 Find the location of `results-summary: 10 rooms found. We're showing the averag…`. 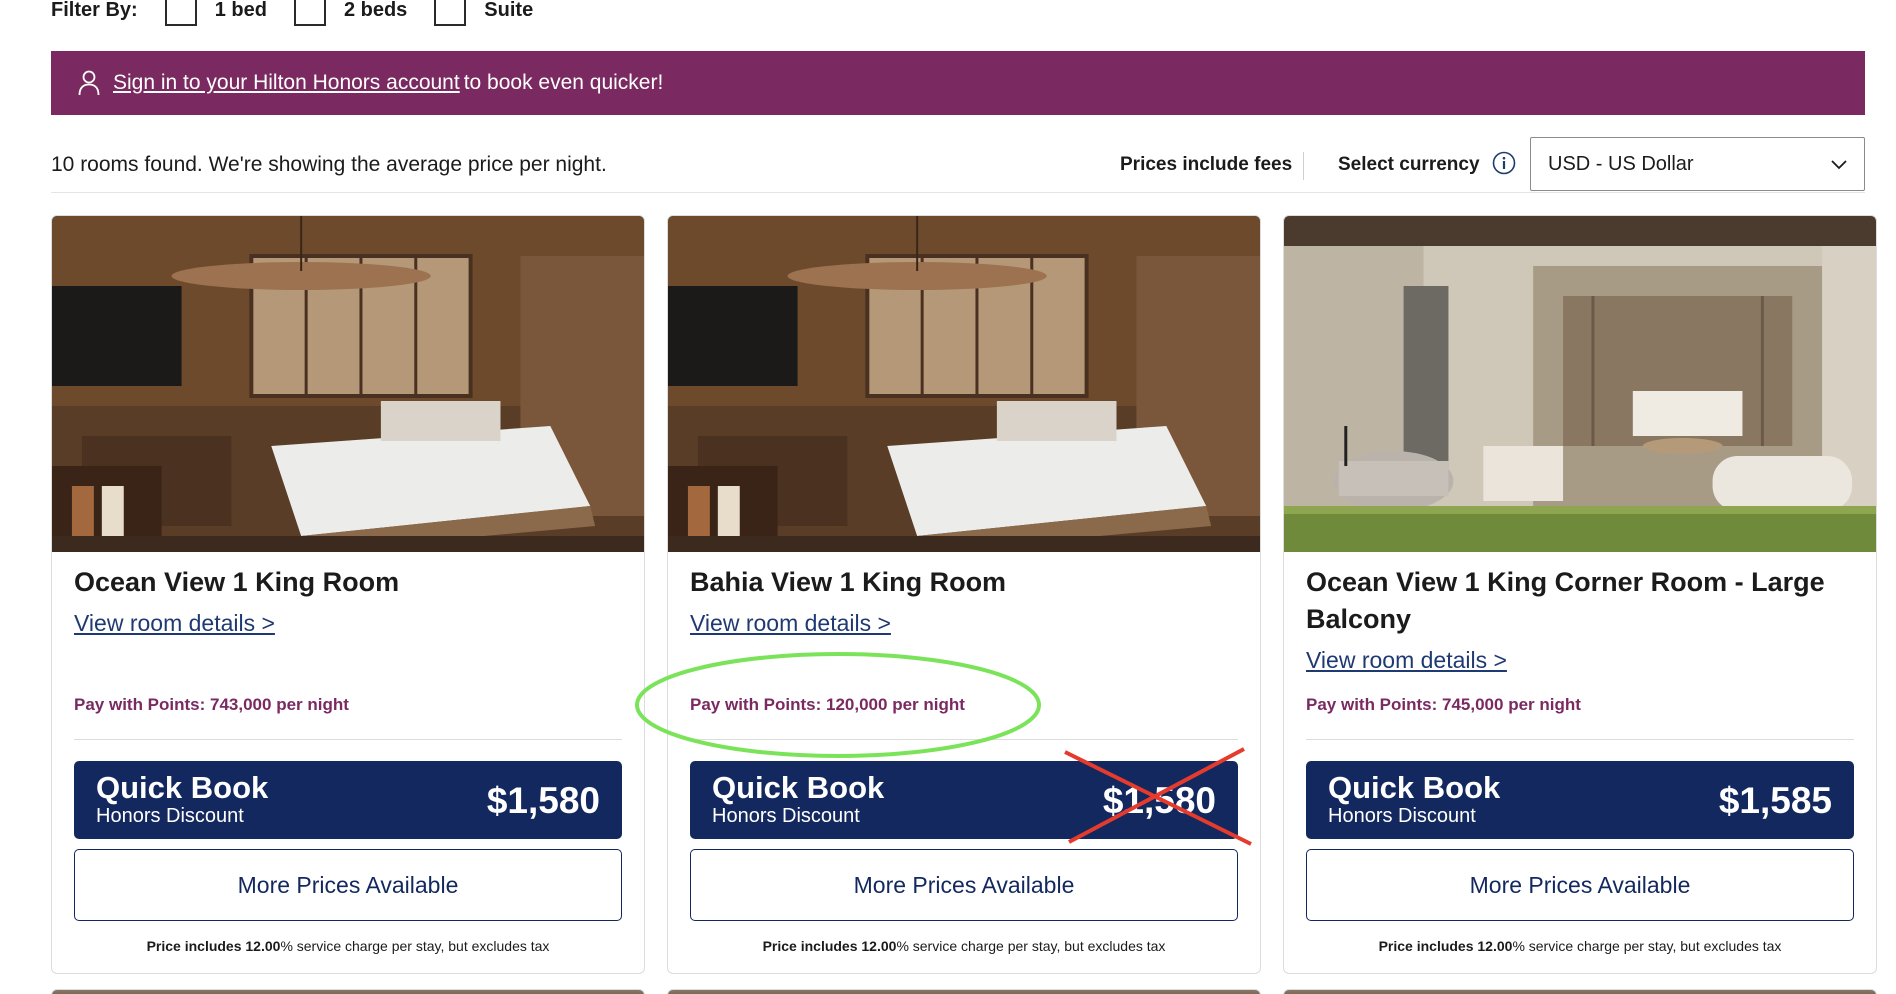

results-summary: 10 rooms found. We're showing the averag… is located at coordinates (329, 164).